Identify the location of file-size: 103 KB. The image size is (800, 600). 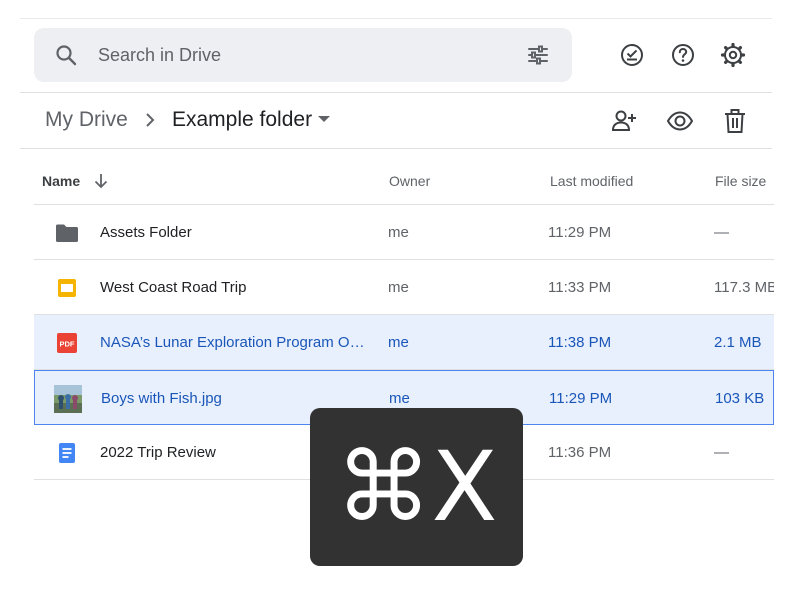
(740, 398).